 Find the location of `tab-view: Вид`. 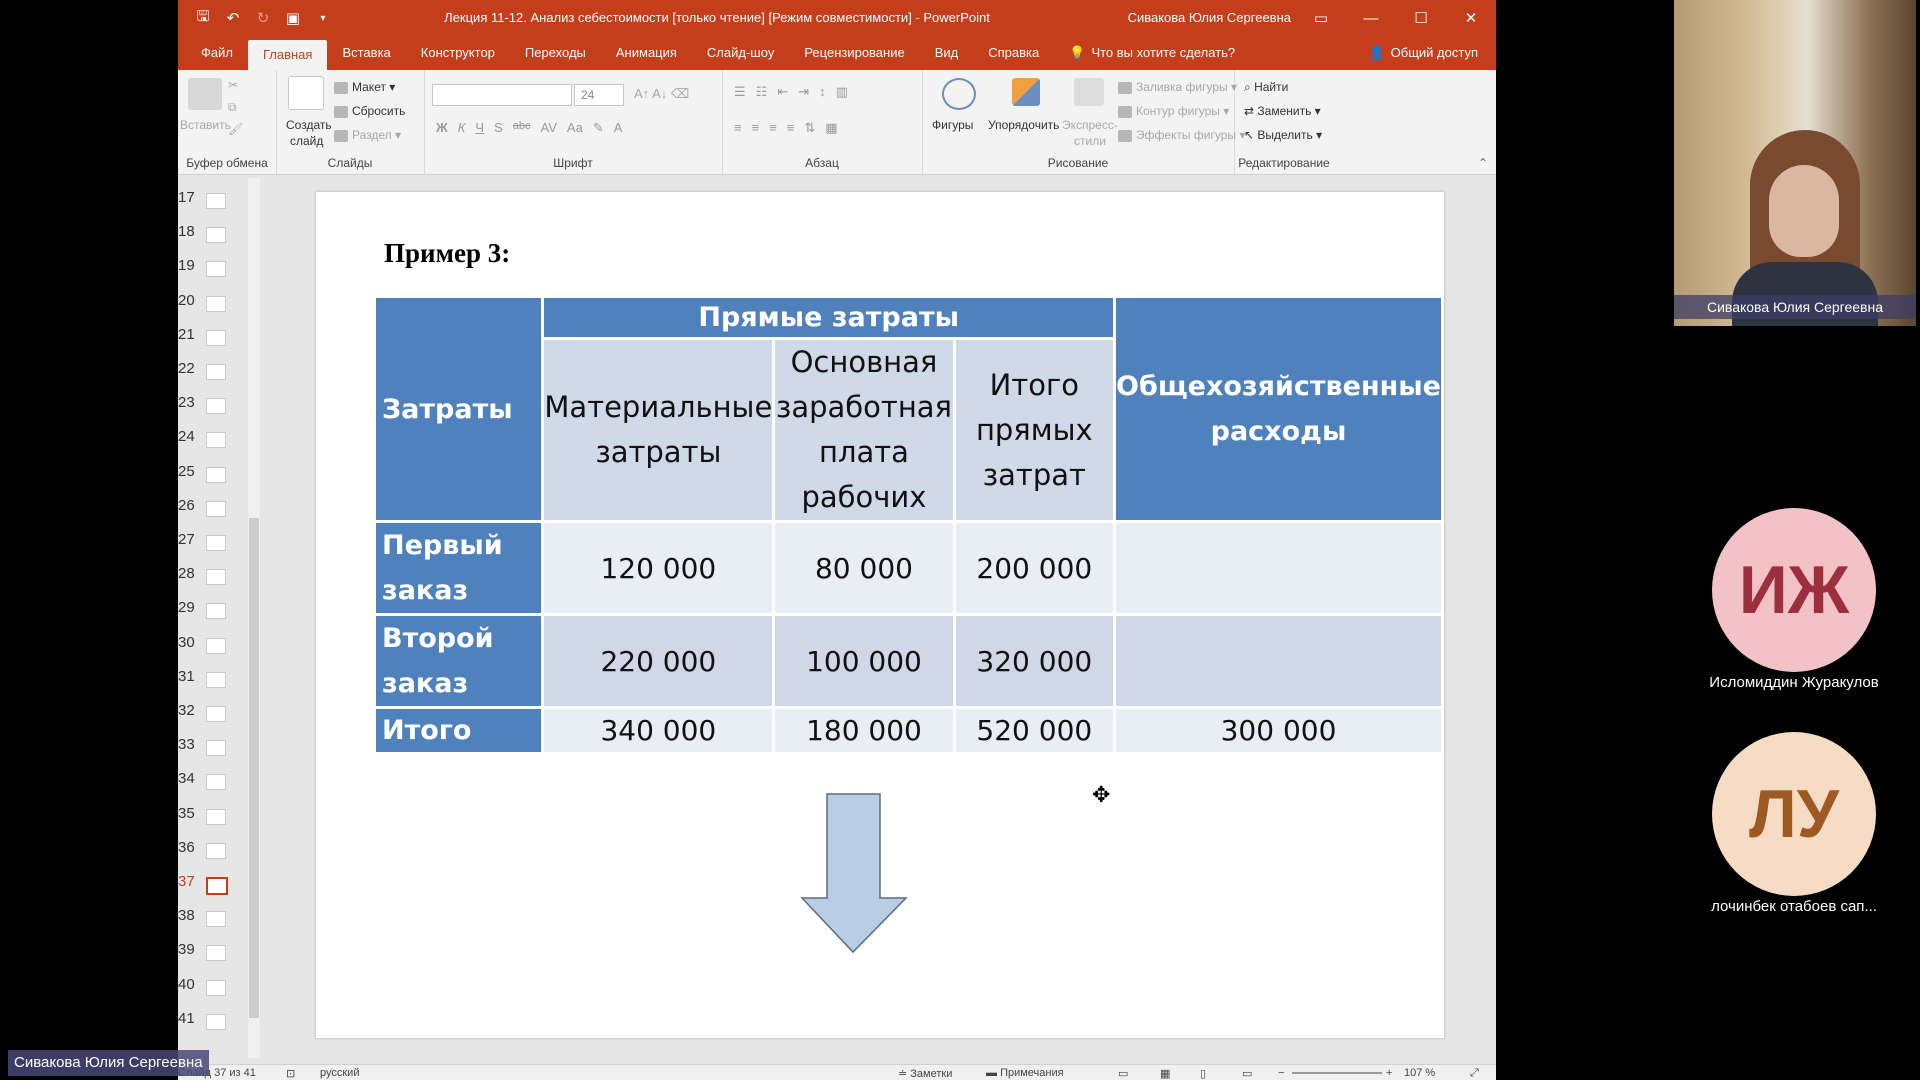

tab-view: Вид is located at coordinates (947, 53).